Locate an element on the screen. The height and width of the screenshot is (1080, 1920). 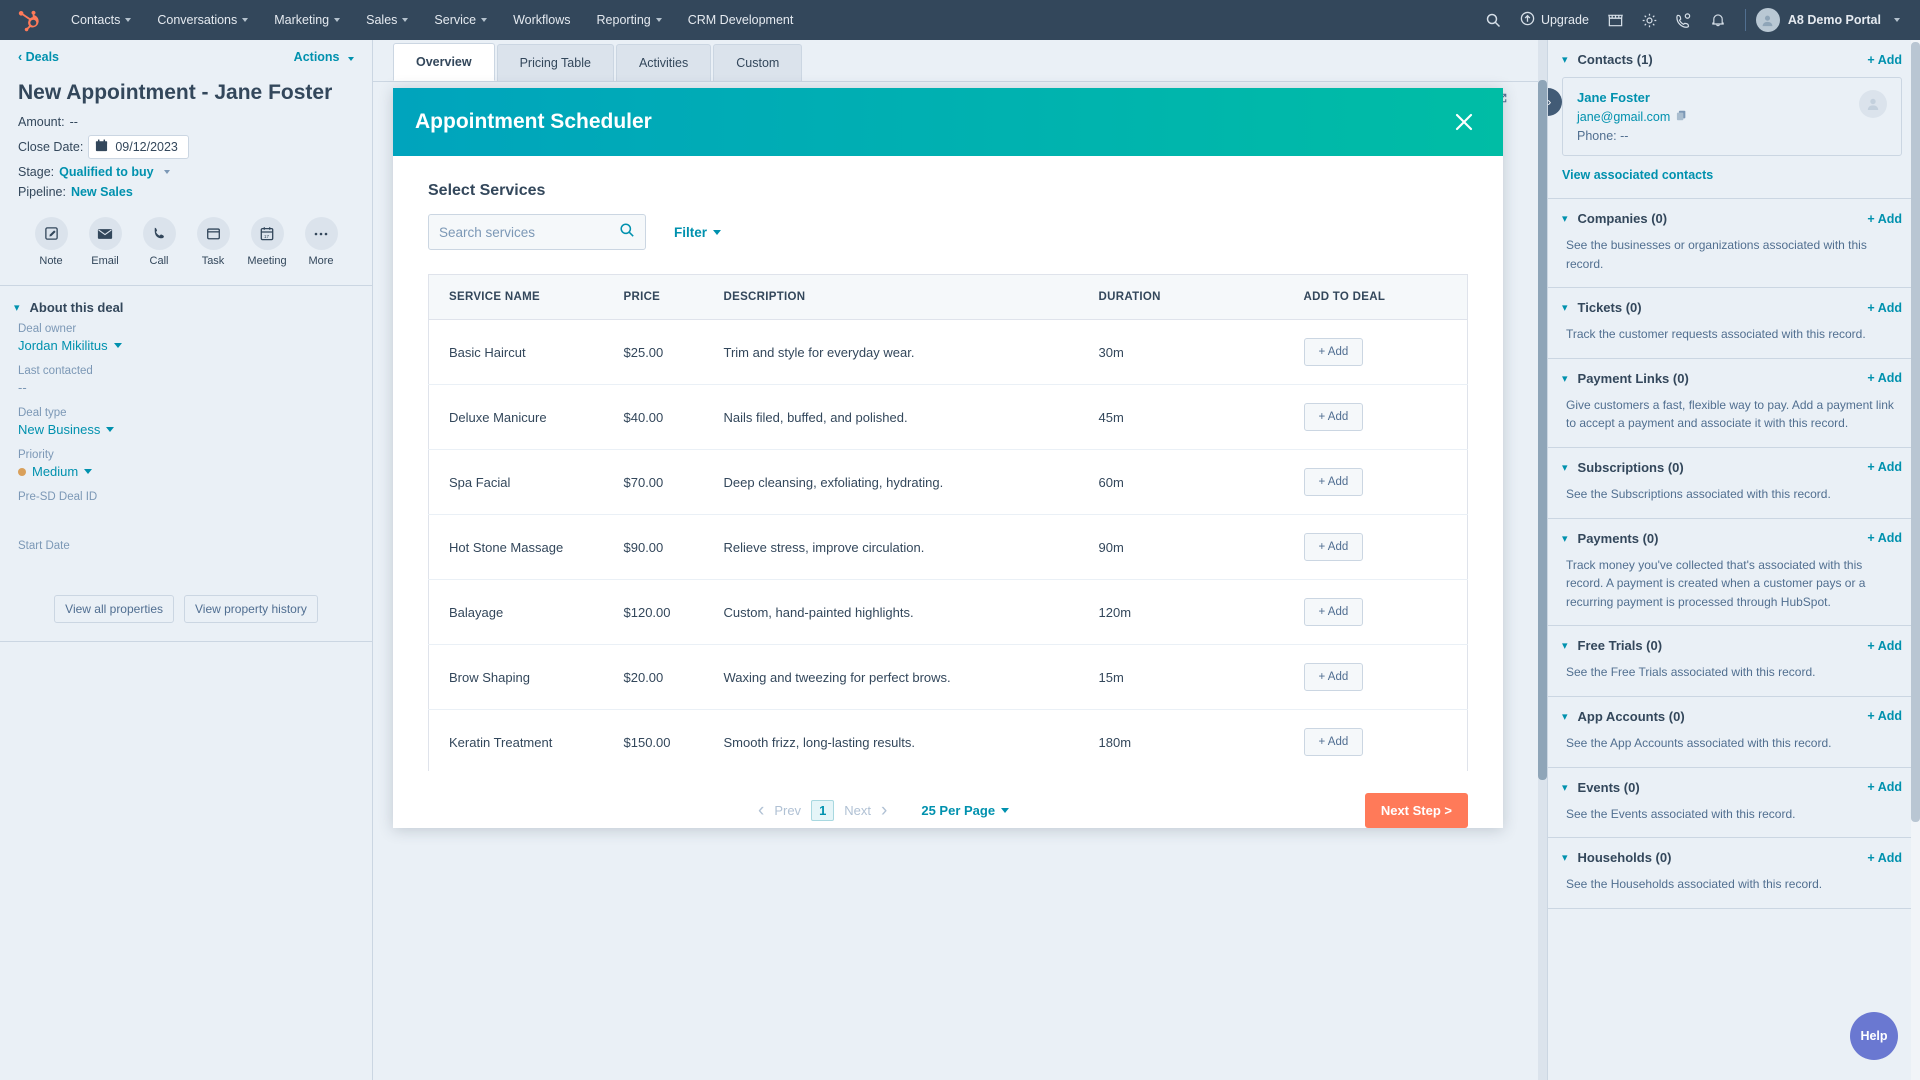
quick-action-call: Call is located at coordinates (159, 242).